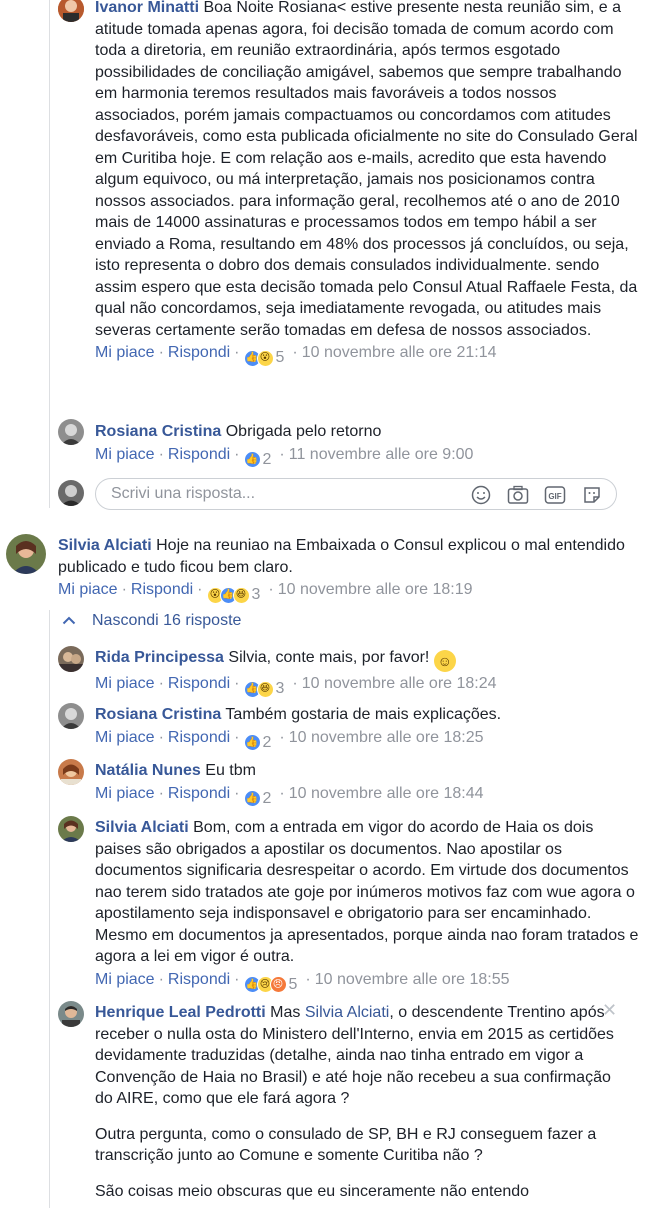 This screenshot has height=1208, width=660. Describe the element at coordinates (381, 454) in the screenshot. I see `timestamp: 11 novembre alle ore 9:00` at that location.